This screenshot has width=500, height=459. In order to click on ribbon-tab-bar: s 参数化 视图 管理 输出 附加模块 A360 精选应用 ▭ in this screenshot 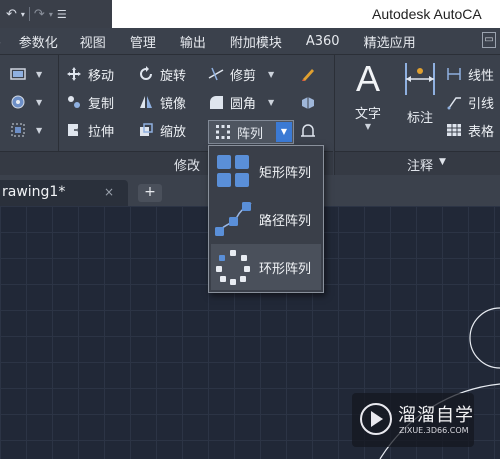, I will do `click(250, 41)`.